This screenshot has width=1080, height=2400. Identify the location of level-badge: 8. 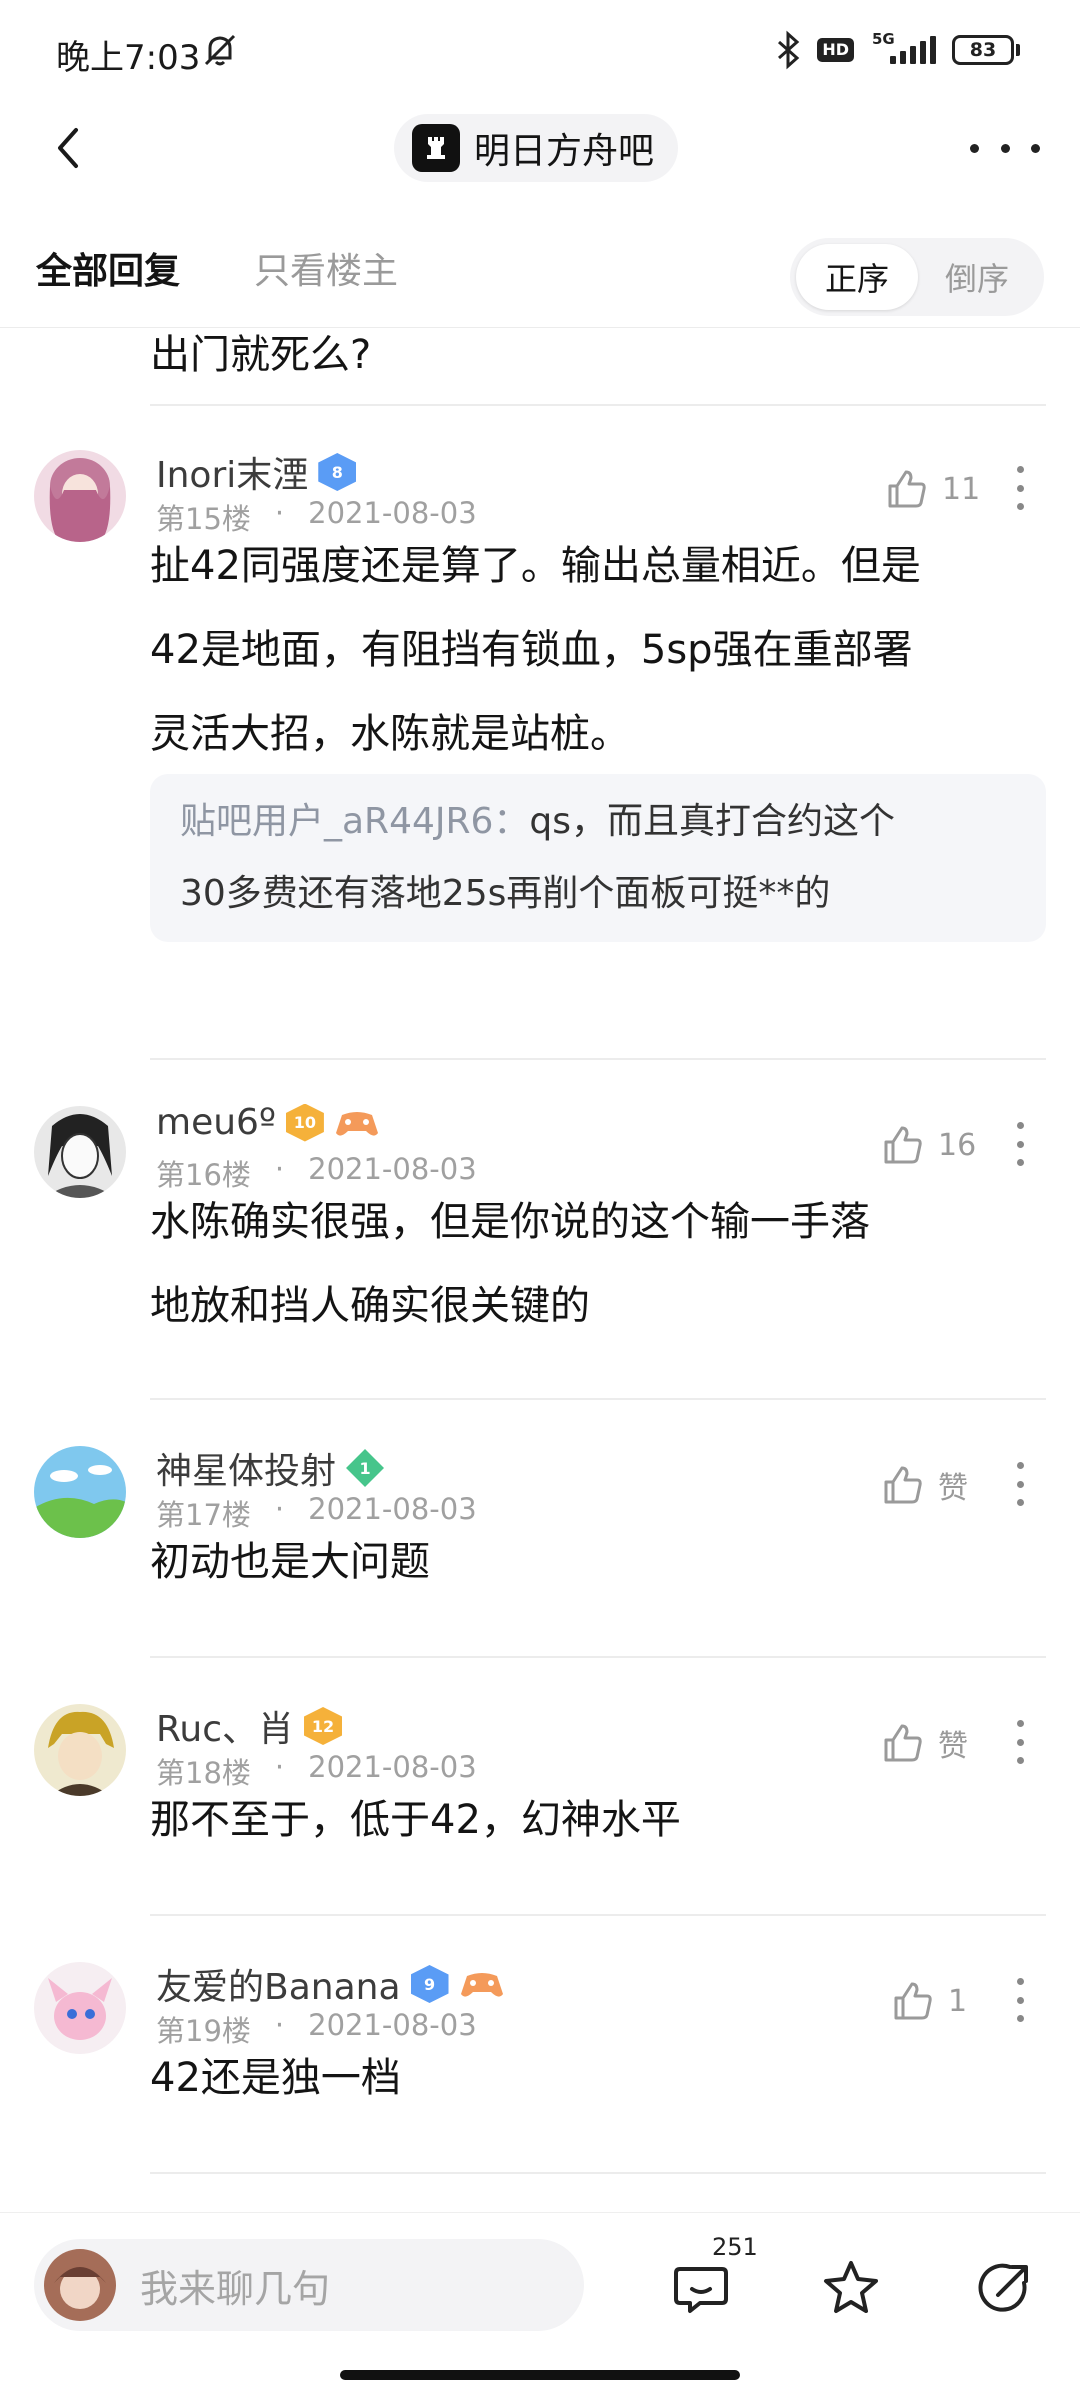
(337, 472).